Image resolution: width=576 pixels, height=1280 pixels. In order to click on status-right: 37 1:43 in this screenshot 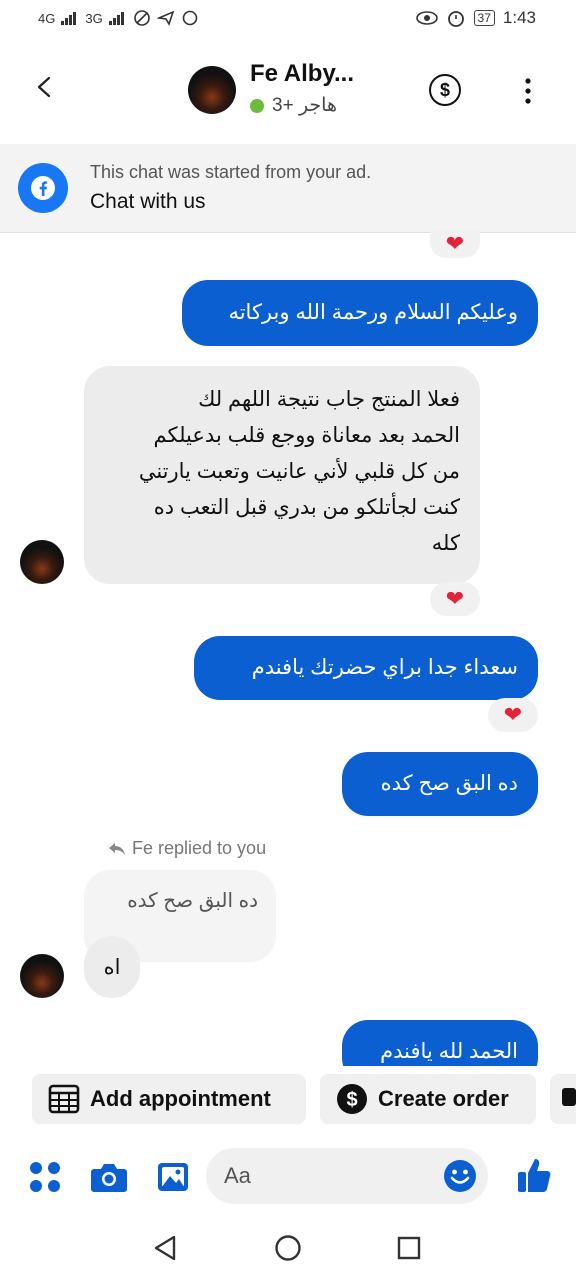, I will do `click(475, 18)`.